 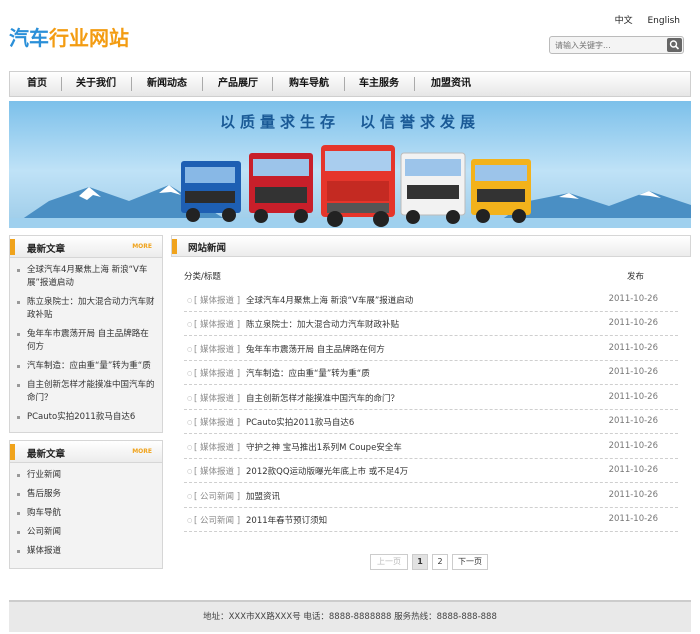 What do you see at coordinates (86, 366) in the screenshot?
I see `list-item: 汽车制造：应由重“量”转为重“质` at bounding box center [86, 366].